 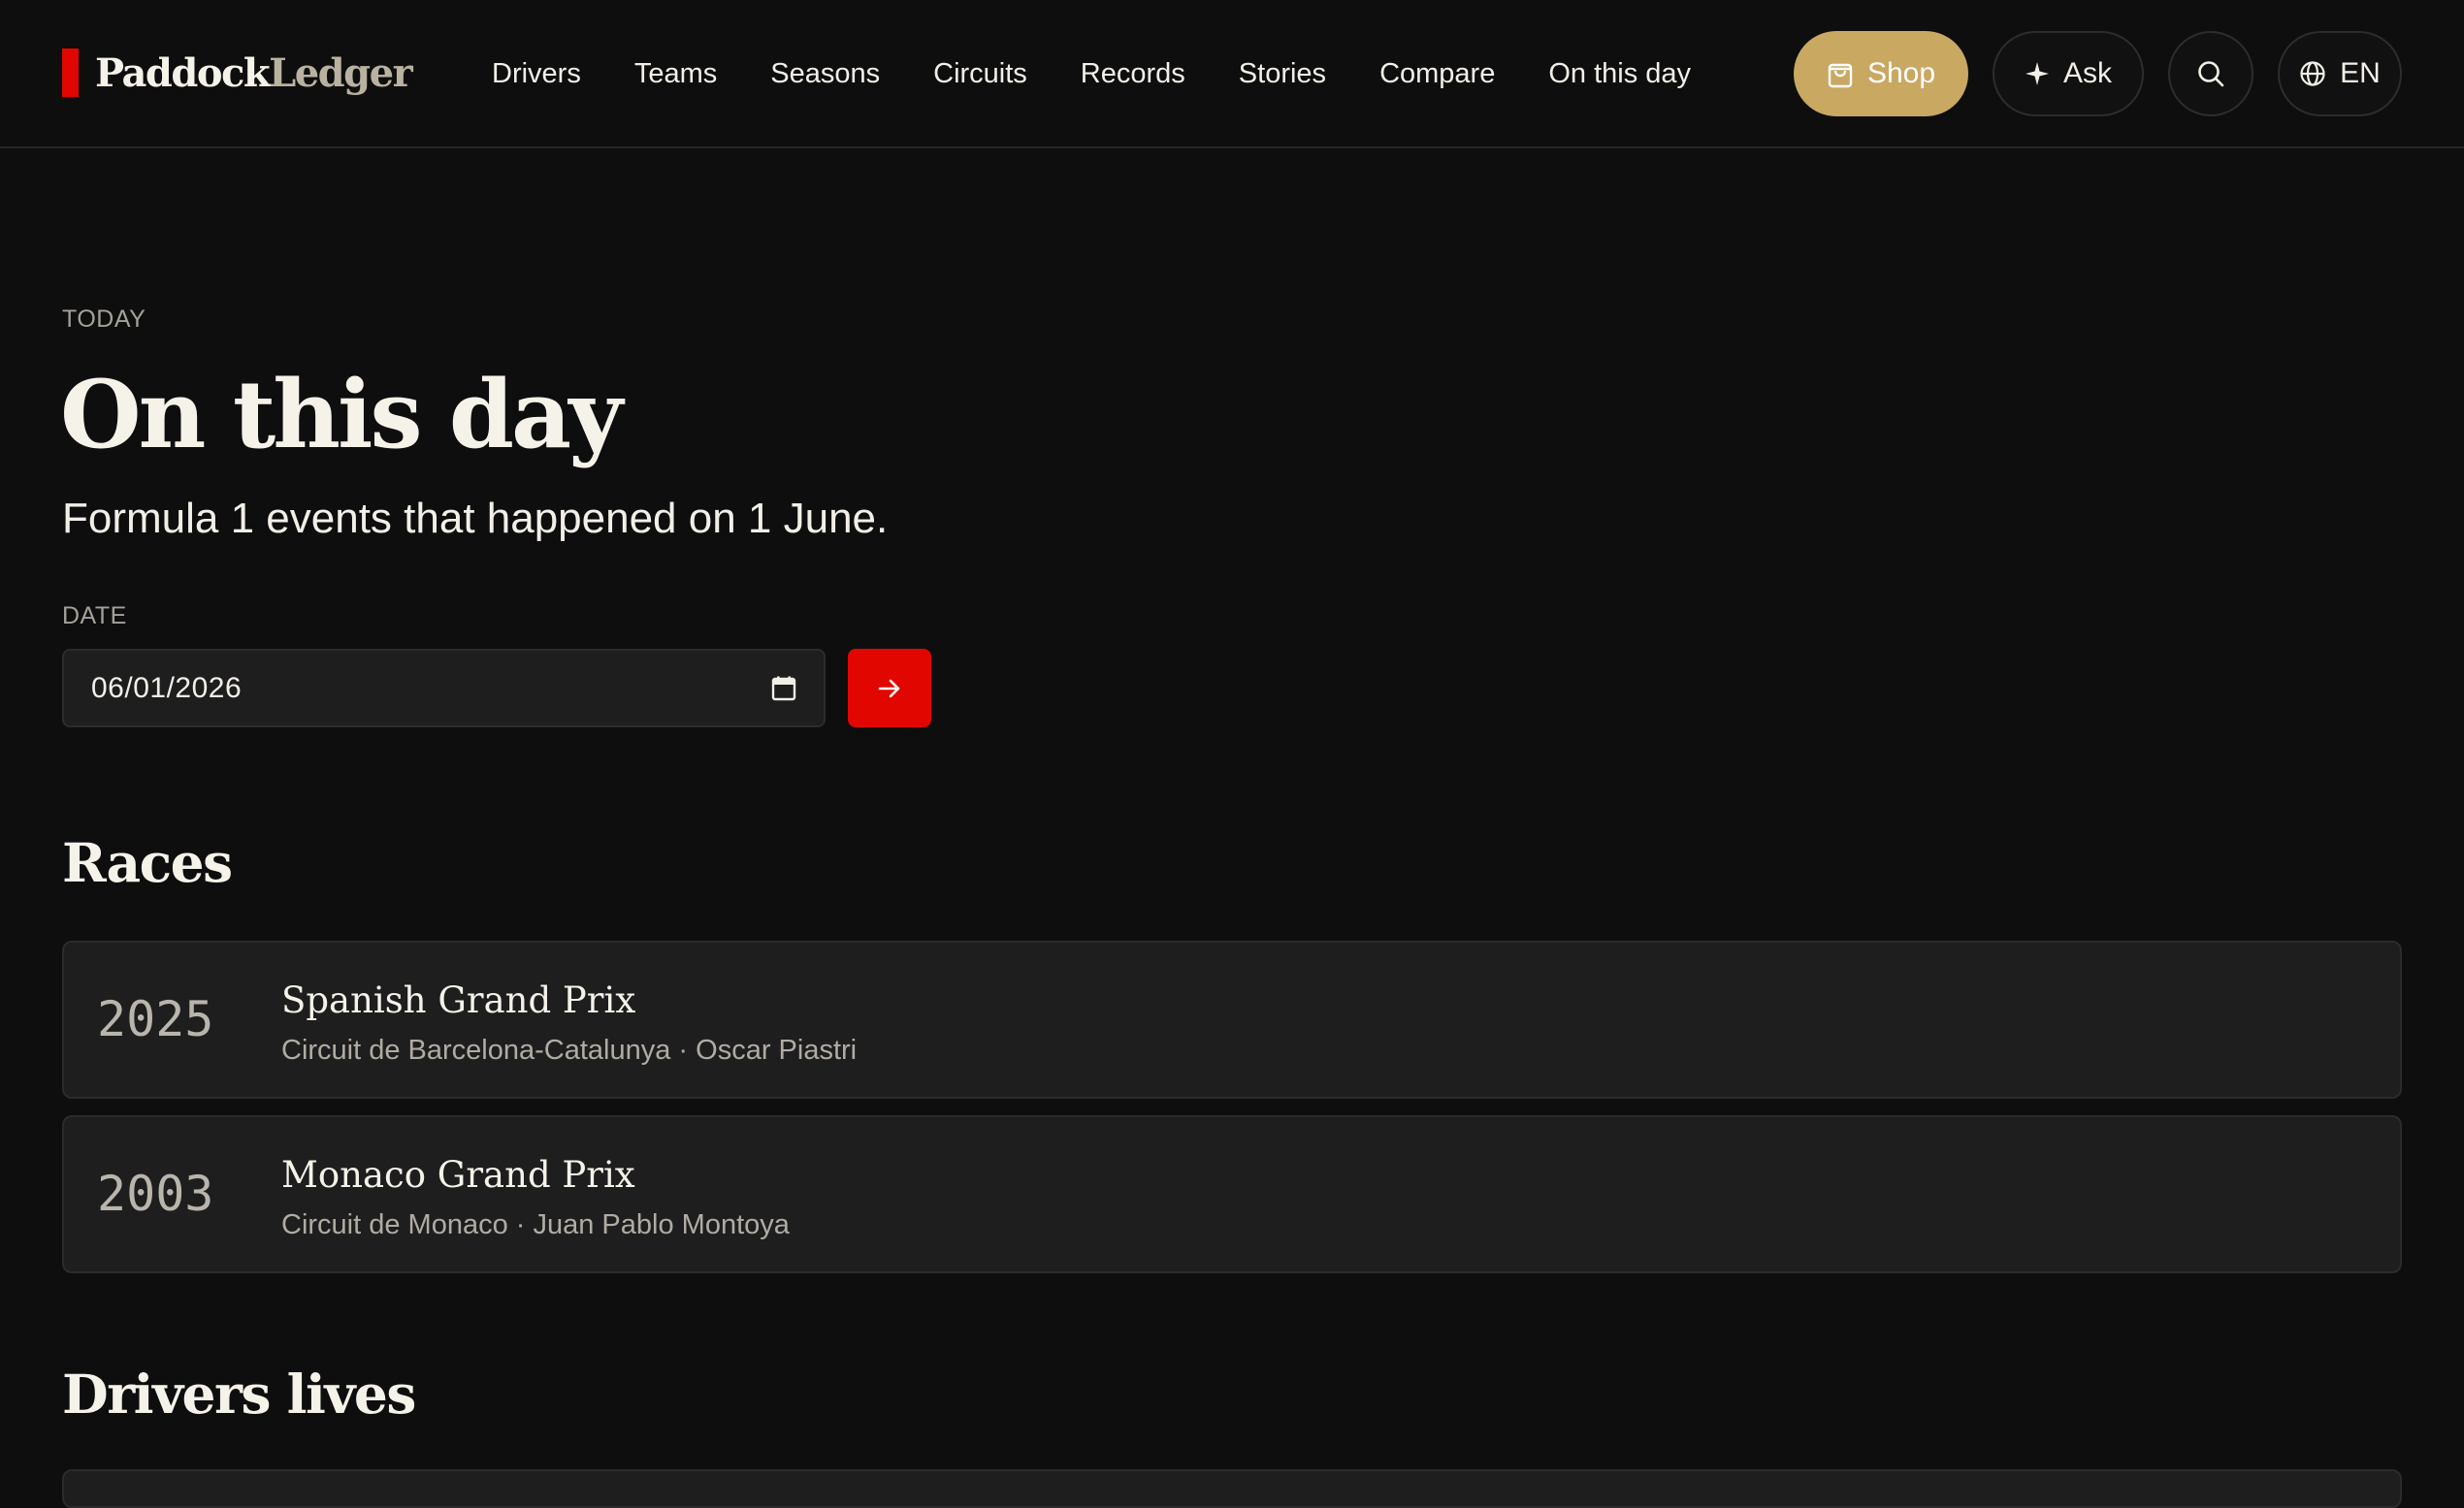 What do you see at coordinates (1437, 74) in the screenshot?
I see `nav-link-compare: Compare` at bounding box center [1437, 74].